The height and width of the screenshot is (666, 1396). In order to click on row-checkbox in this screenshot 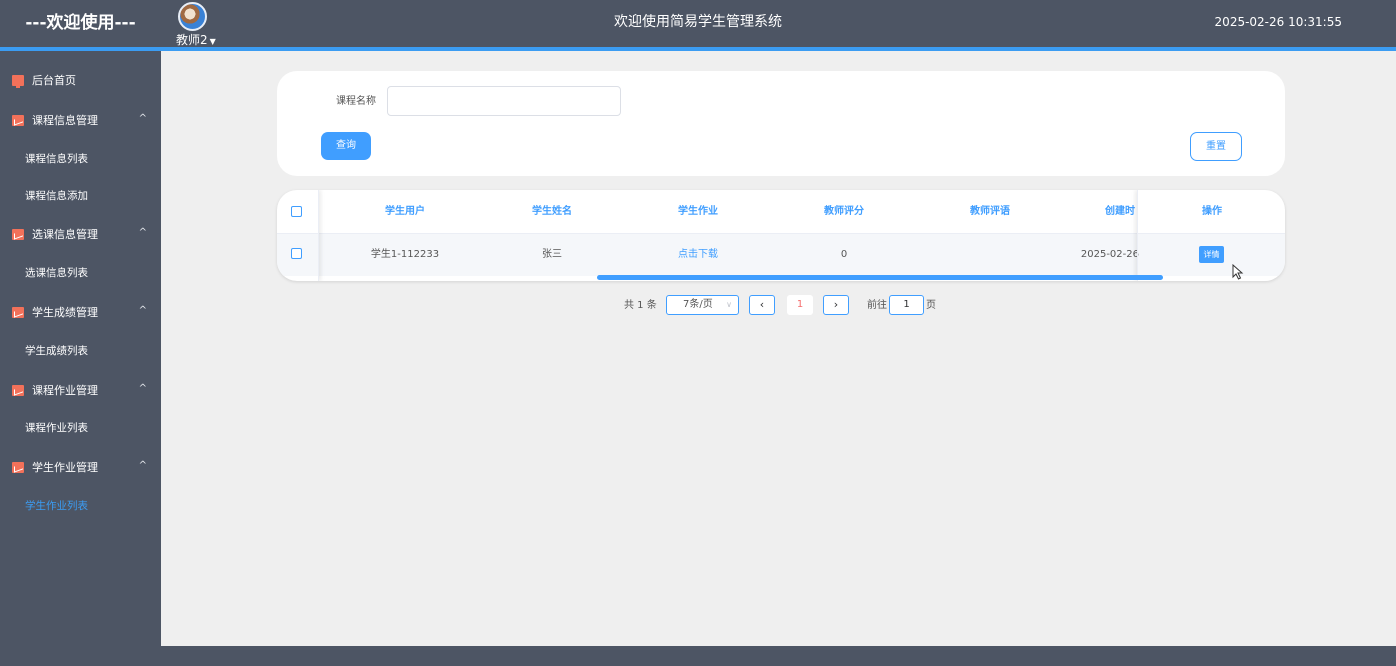, I will do `click(296, 253)`.